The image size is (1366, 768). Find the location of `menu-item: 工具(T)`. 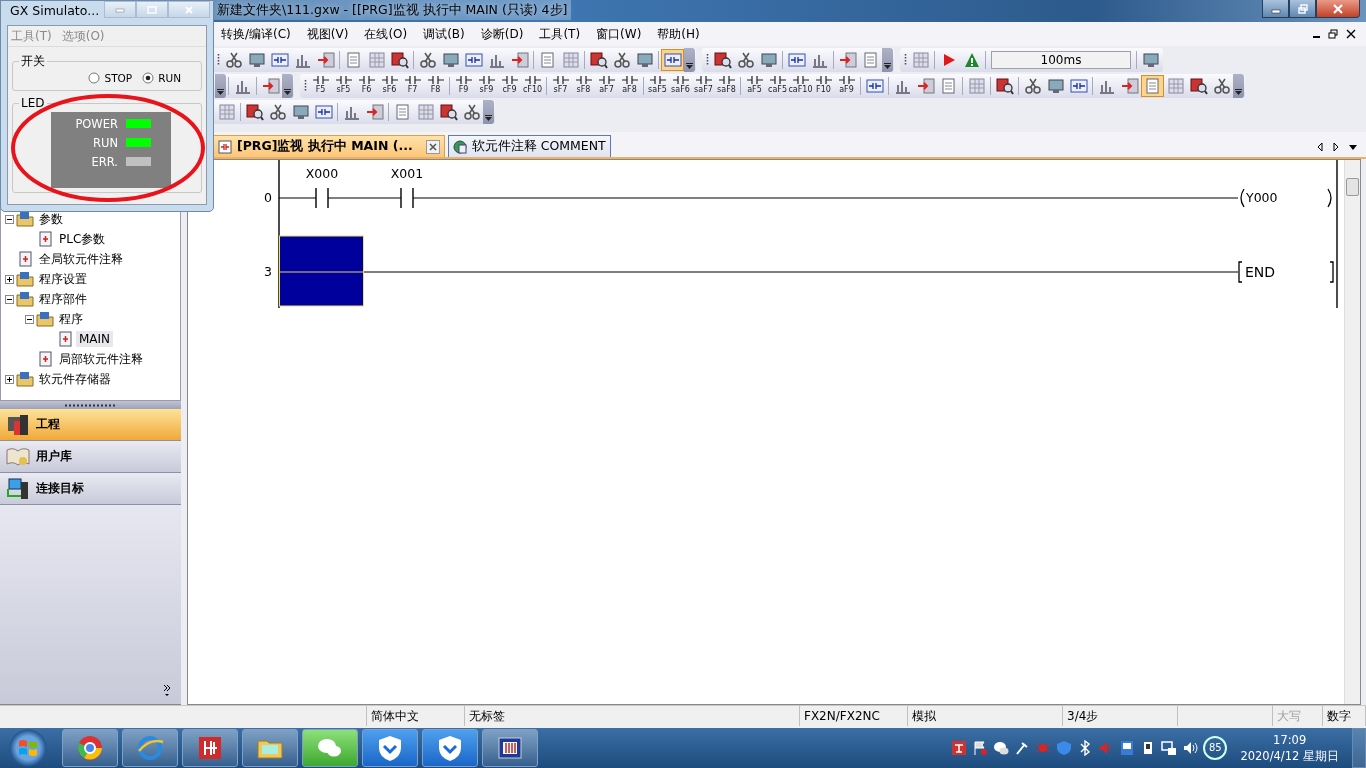

menu-item: 工具(T) is located at coordinates (560, 34).